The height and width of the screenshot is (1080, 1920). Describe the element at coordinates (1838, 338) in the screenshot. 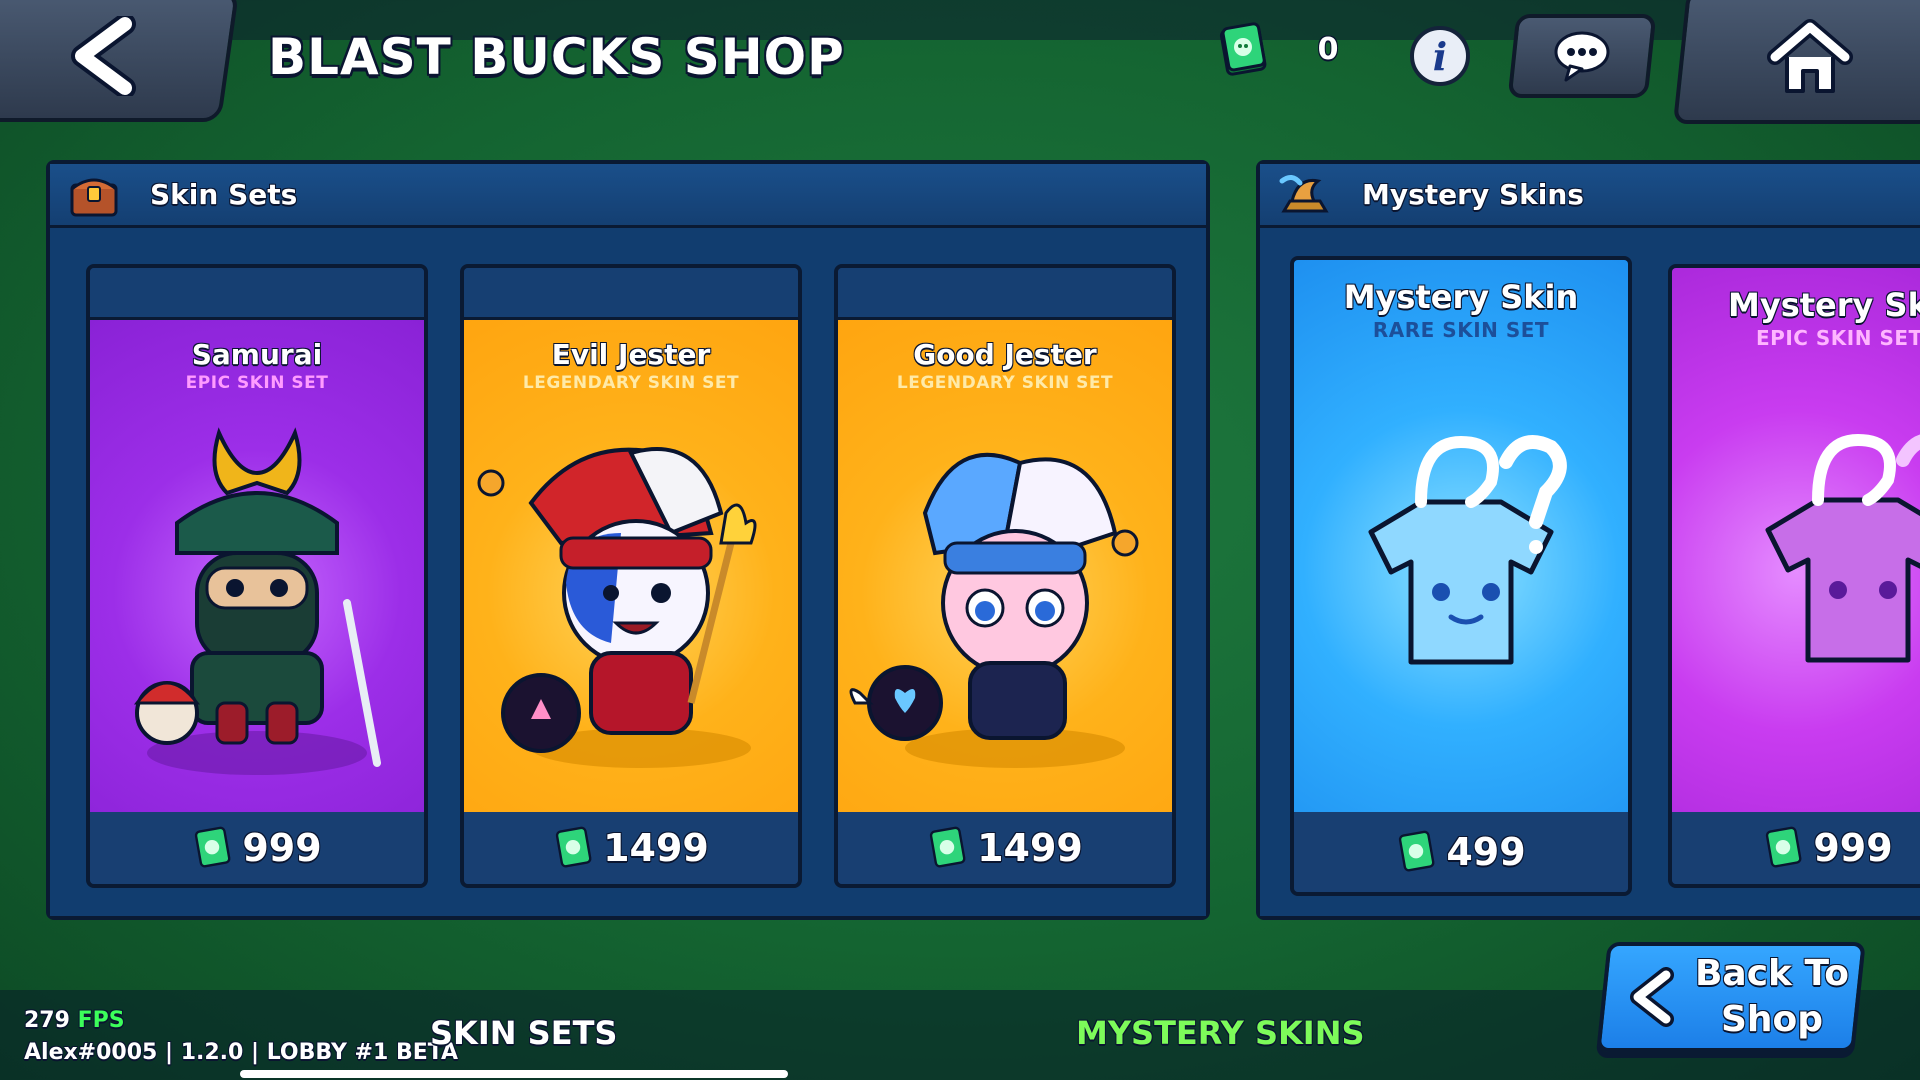

I see `mystery-skin-rarity: EPIC SKIN SET` at that location.